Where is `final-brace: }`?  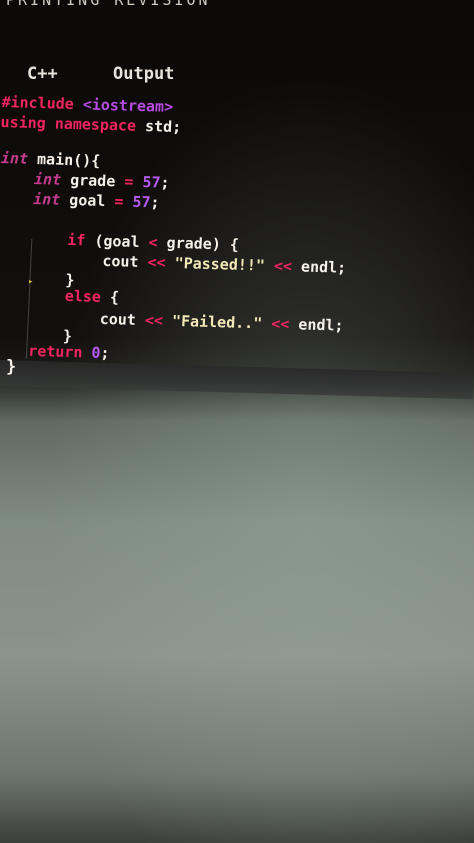 final-brace: } is located at coordinates (11, 367).